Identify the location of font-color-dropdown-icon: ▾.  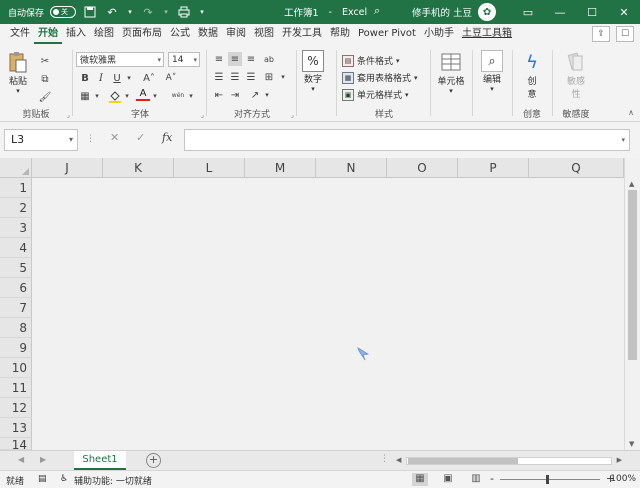
(155, 96).